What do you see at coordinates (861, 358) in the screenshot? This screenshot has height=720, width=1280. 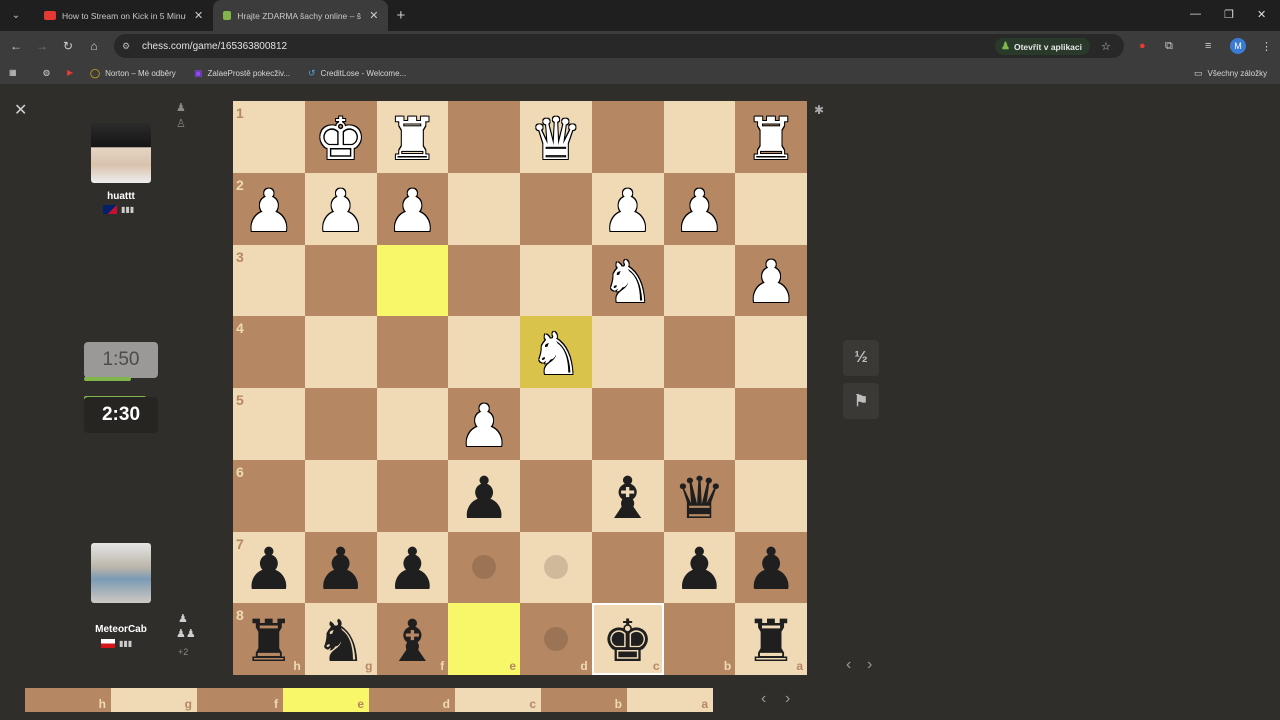 I see `draw-offer-button: ½` at bounding box center [861, 358].